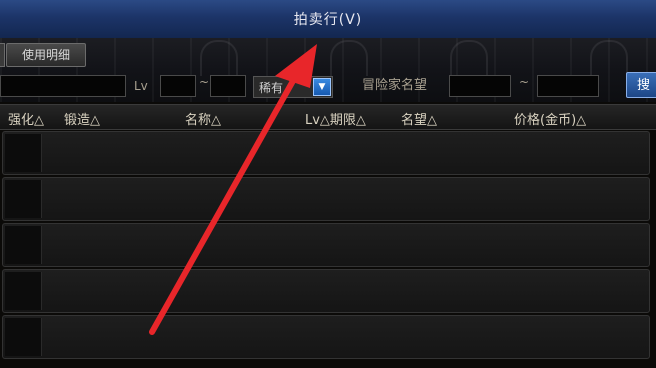  What do you see at coordinates (296, 66) in the screenshot?
I see `arrow-head` at bounding box center [296, 66].